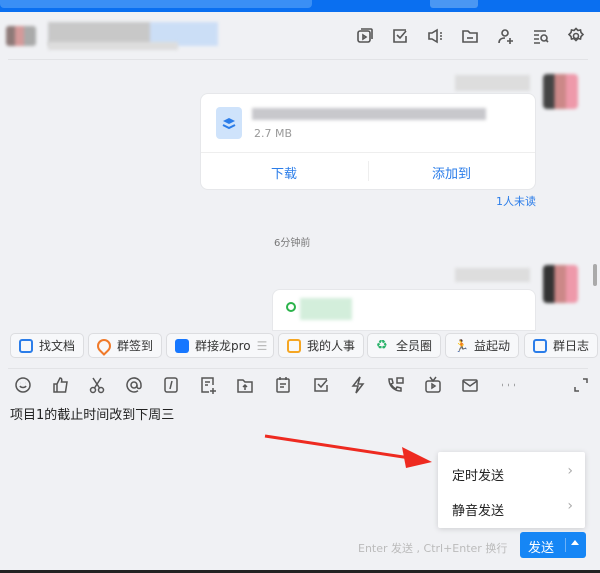  Describe the element at coordinates (283, 385) in the screenshot. I see `calendar-icon` at that location.